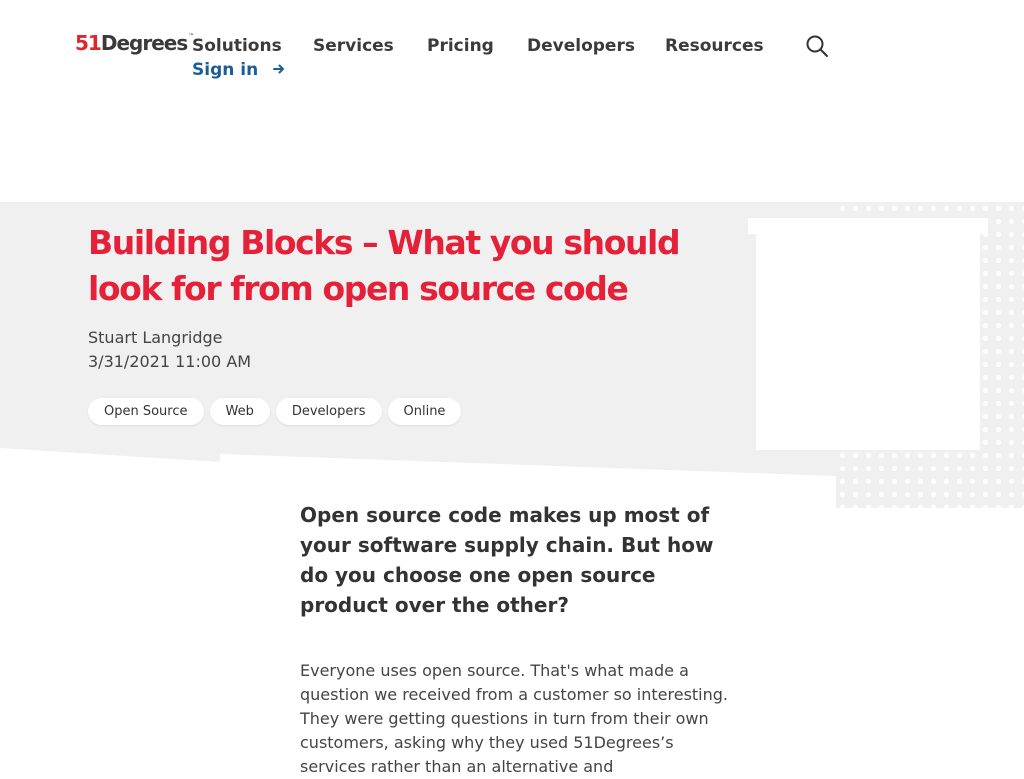 The image size is (1024, 779). Describe the element at coordinates (237, 46) in the screenshot. I see `nav-solutions: Solutions` at that location.